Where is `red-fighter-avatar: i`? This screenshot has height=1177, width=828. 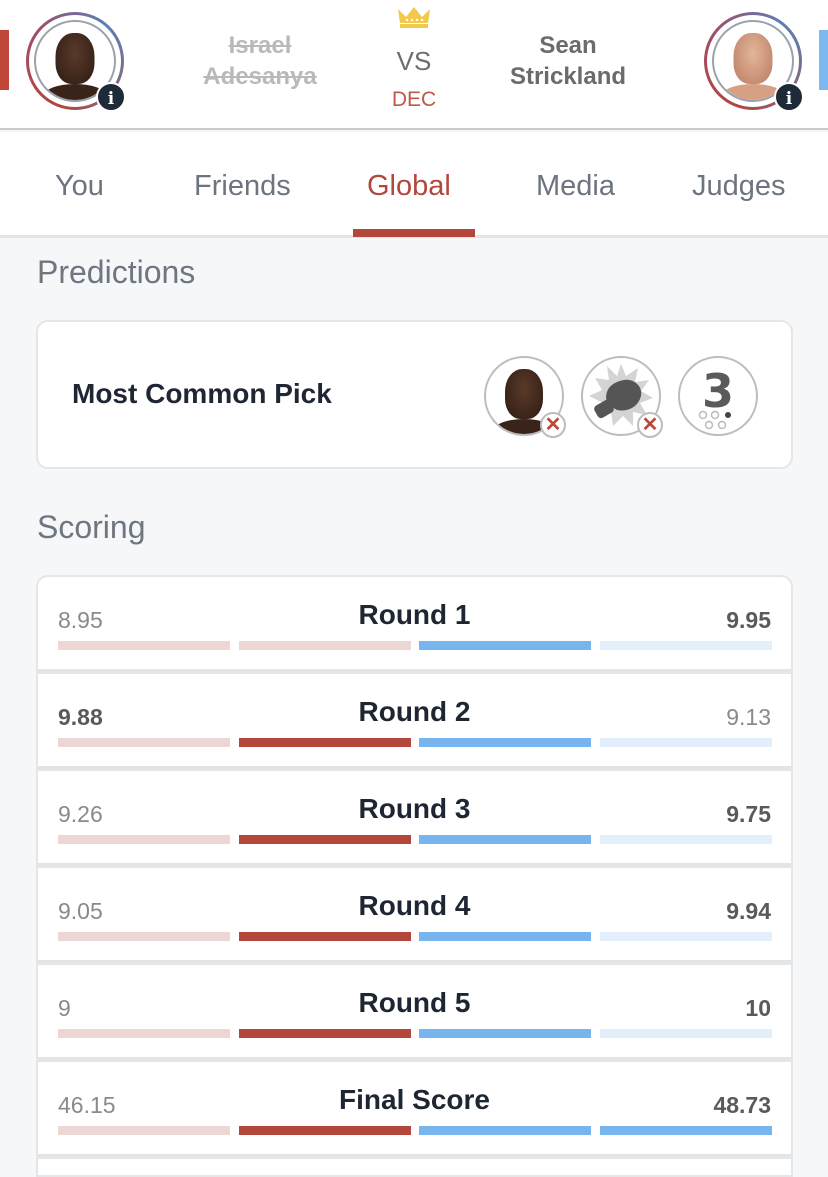 red-fighter-avatar: i is located at coordinates (76, 62).